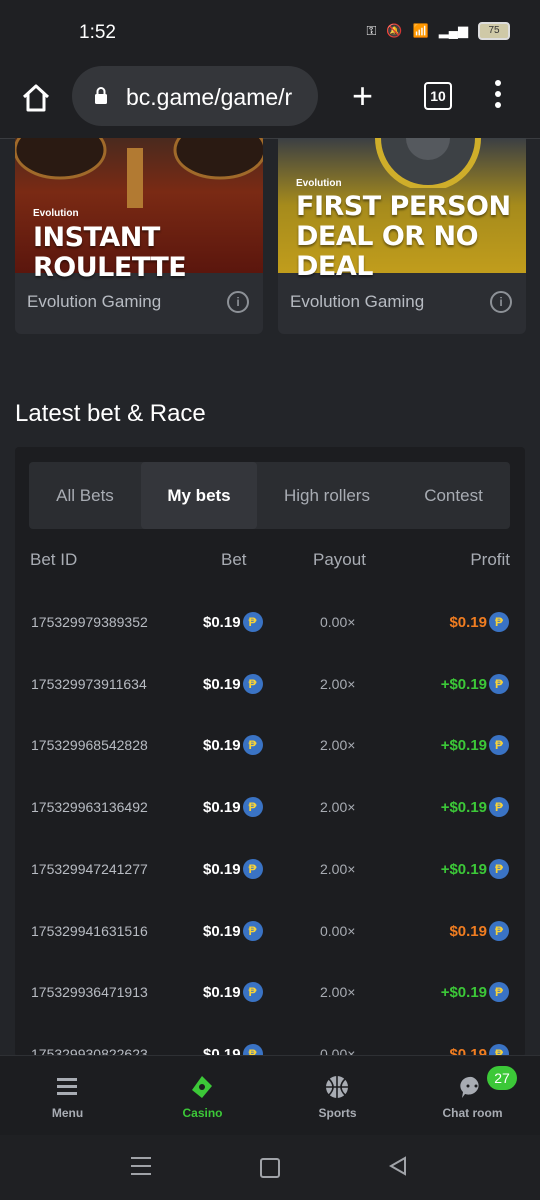 The width and height of the screenshot is (540, 1200). I want to click on game-thumbnail: Evolution FIRST PERSON DEAL OR NO DEAL, so click(402, 210).